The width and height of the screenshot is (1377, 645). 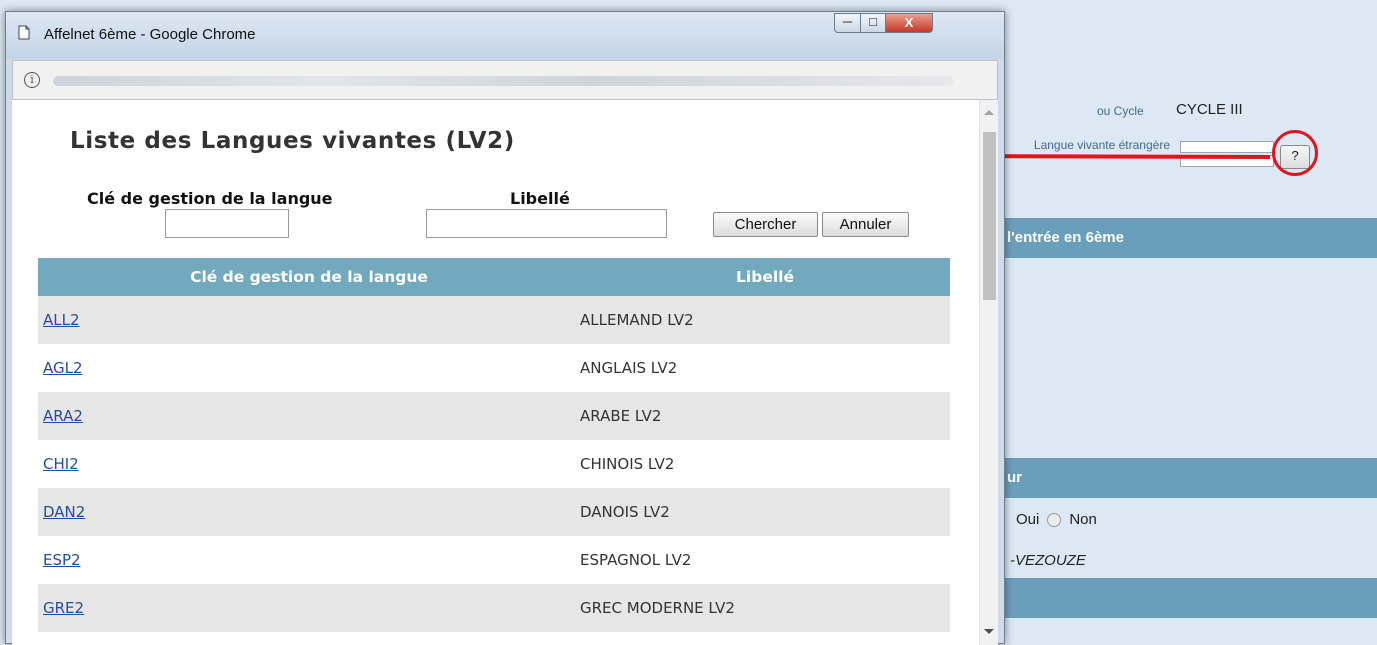 I want to click on yes-no-radio-group: Oui Non, so click(x=1056, y=519).